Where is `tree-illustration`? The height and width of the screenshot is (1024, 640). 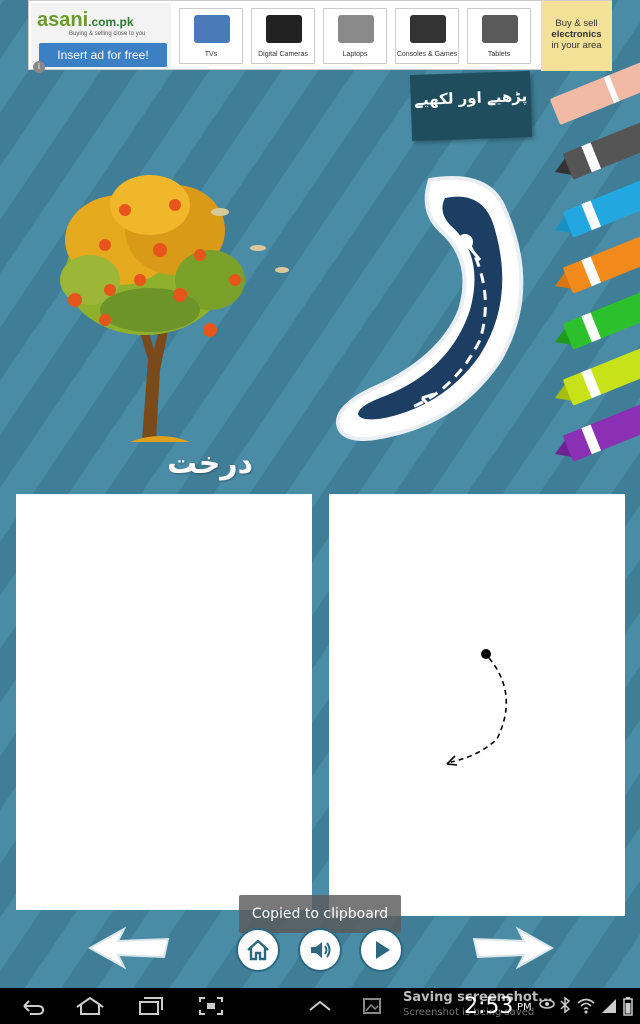
tree-illustration is located at coordinates (174, 308).